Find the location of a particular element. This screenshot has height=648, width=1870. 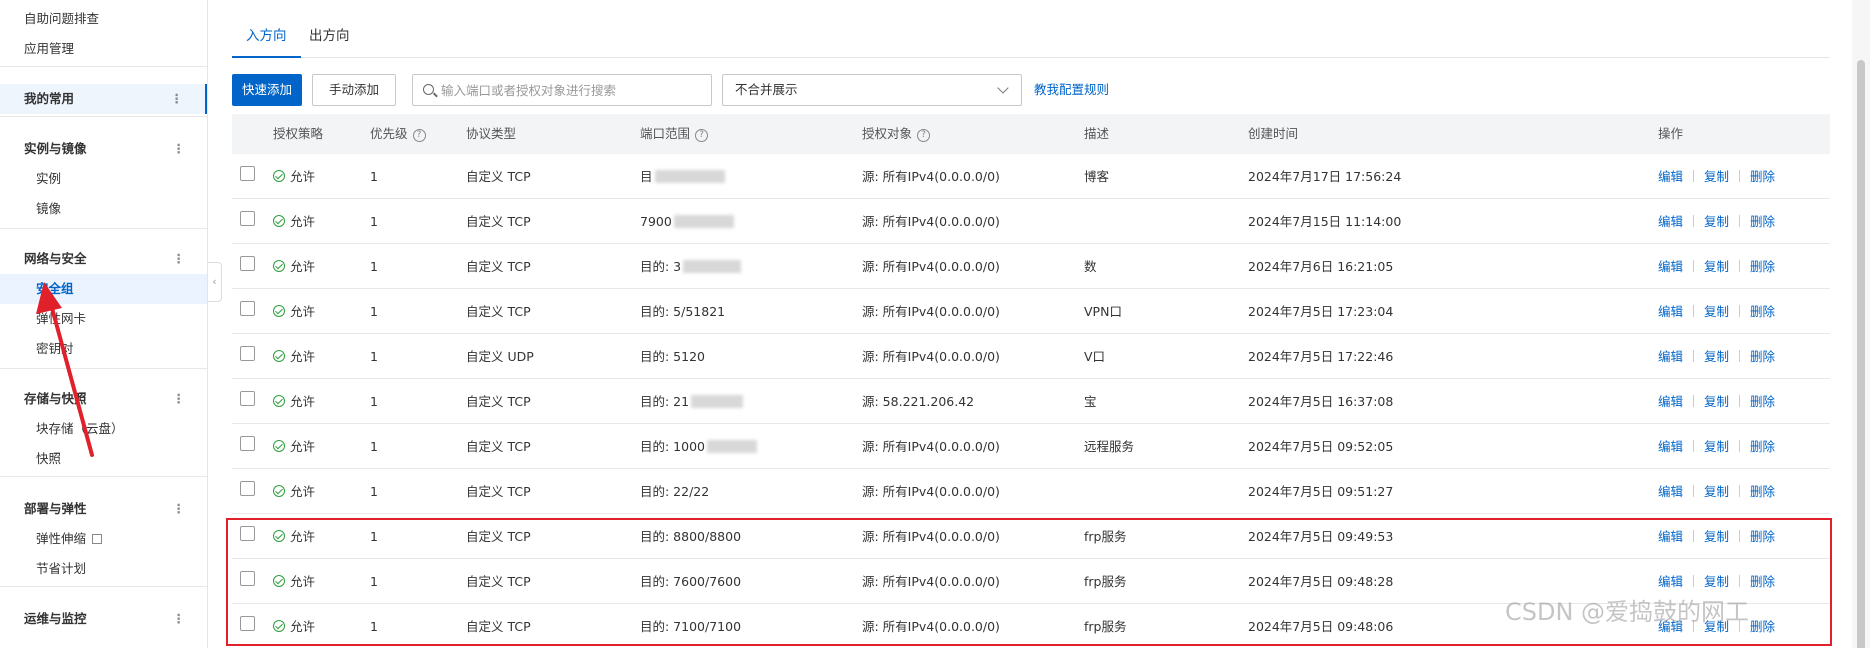

quick-add-button: 快速添加 is located at coordinates (267, 90).